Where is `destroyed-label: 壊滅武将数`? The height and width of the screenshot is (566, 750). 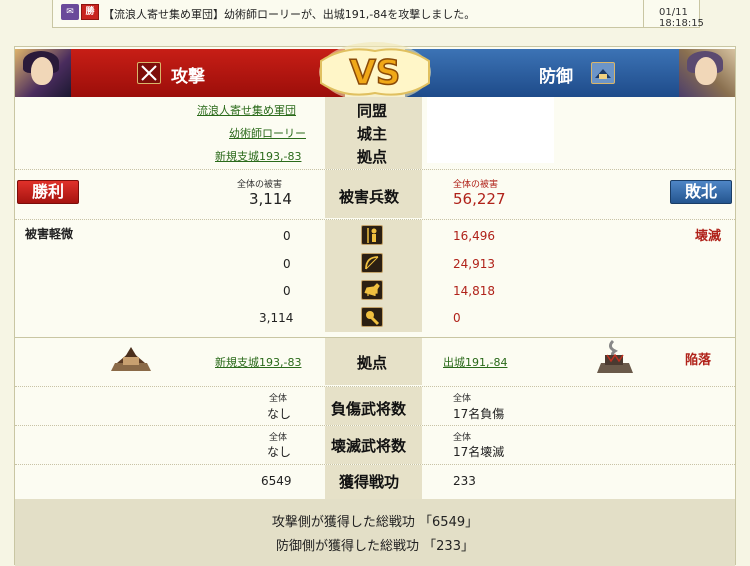 destroyed-label: 壊滅武将数 is located at coordinates (369, 446).